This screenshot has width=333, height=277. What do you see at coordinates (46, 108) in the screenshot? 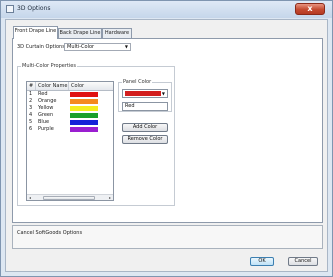
I see `row-color-name: Yellow` at bounding box center [46, 108].